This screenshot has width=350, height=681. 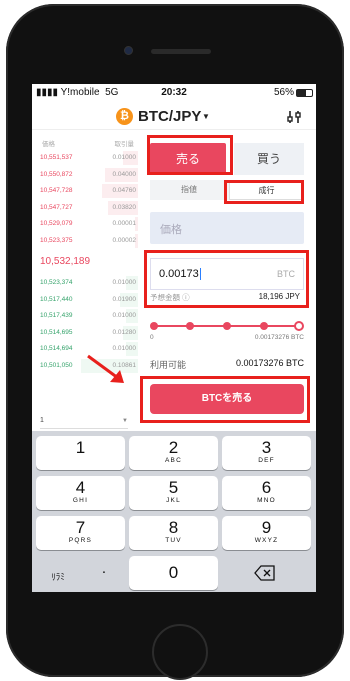 I want to click on key-9: 9 WXYZ, so click(x=266, y=533).